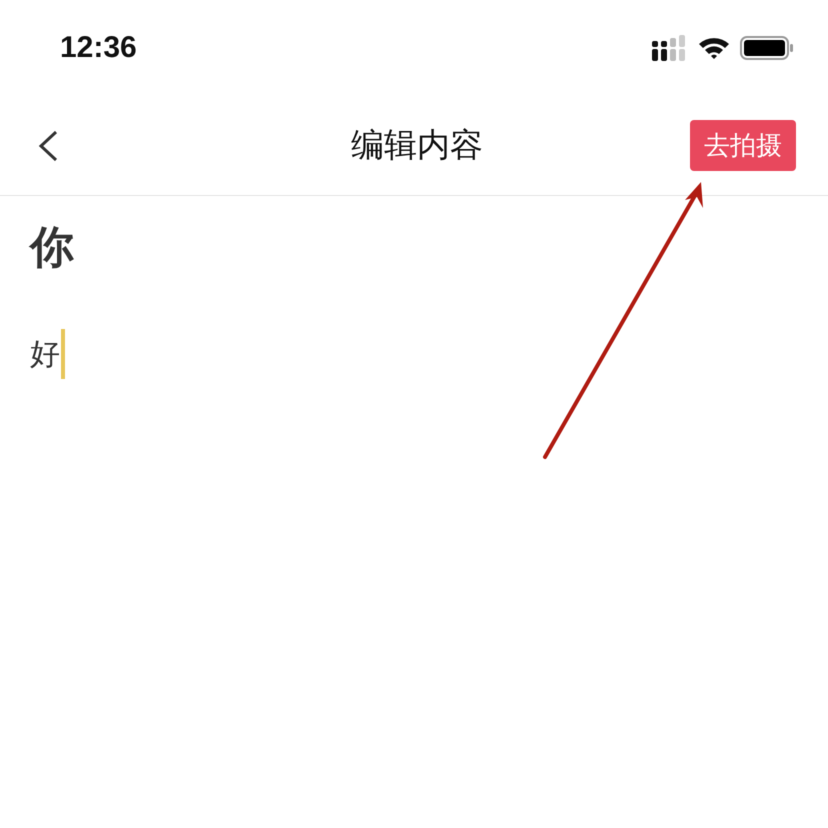 This screenshot has width=828, height=828. Describe the element at coordinates (743, 145) in the screenshot. I see `shoot-button: 去拍摄` at that location.